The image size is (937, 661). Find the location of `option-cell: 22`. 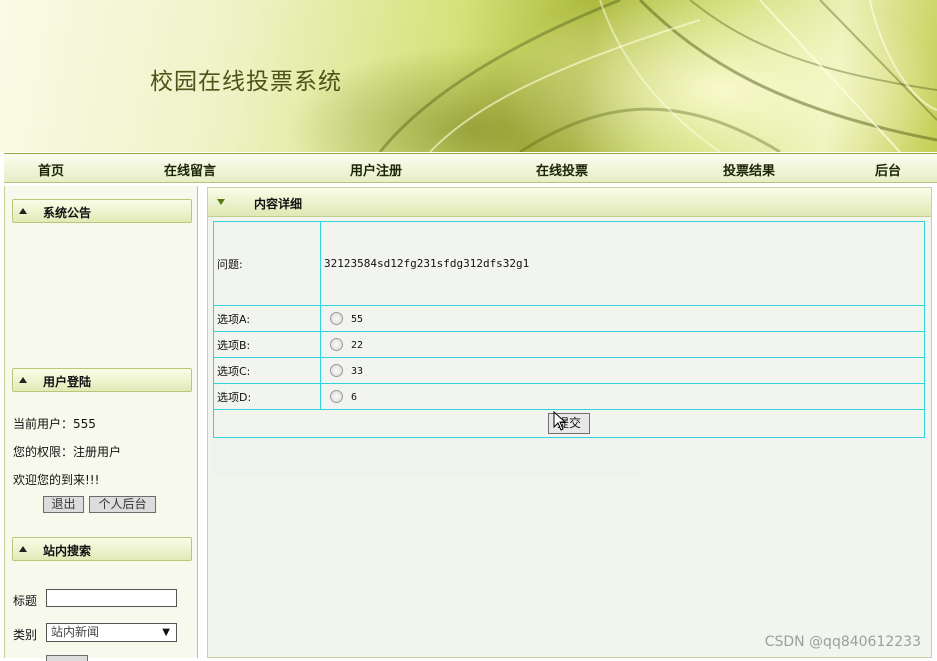

option-cell: 22 is located at coordinates (622, 344).